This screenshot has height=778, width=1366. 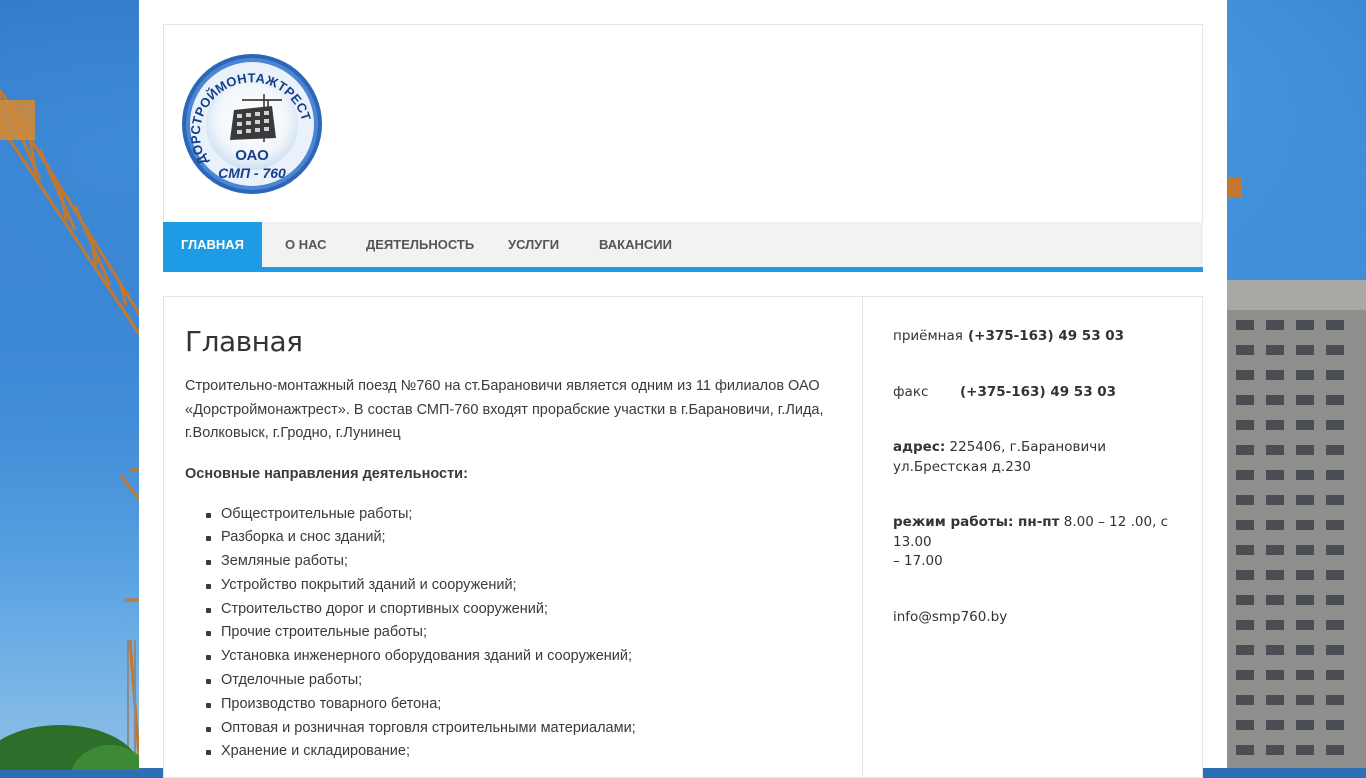 I want to click on list-item: Земляные работы;, so click(x=515, y=562).